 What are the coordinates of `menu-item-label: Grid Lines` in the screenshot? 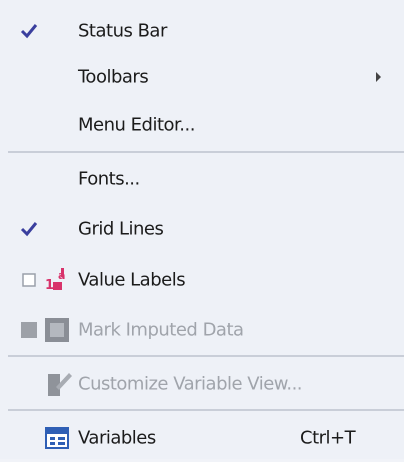 It's located at (121, 229).